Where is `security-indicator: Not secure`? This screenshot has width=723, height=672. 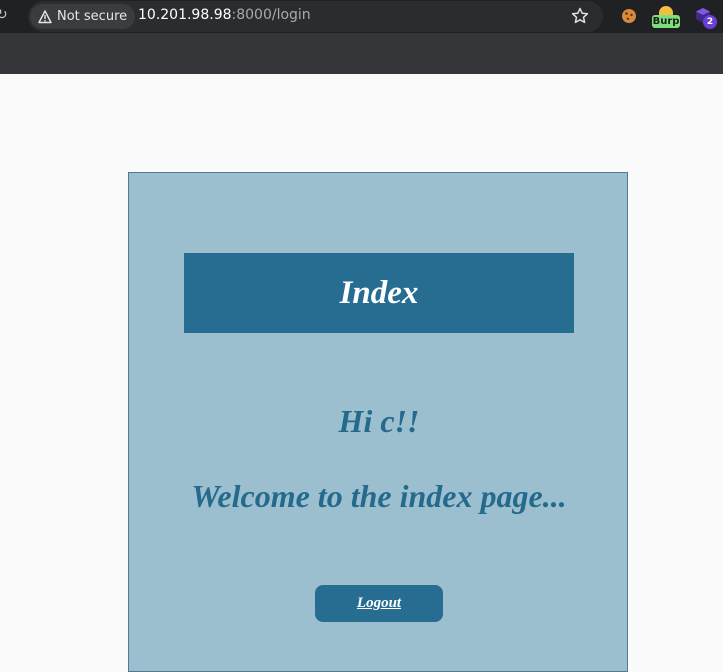
security-indicator: Not secure is located at coordinates (83, 16).